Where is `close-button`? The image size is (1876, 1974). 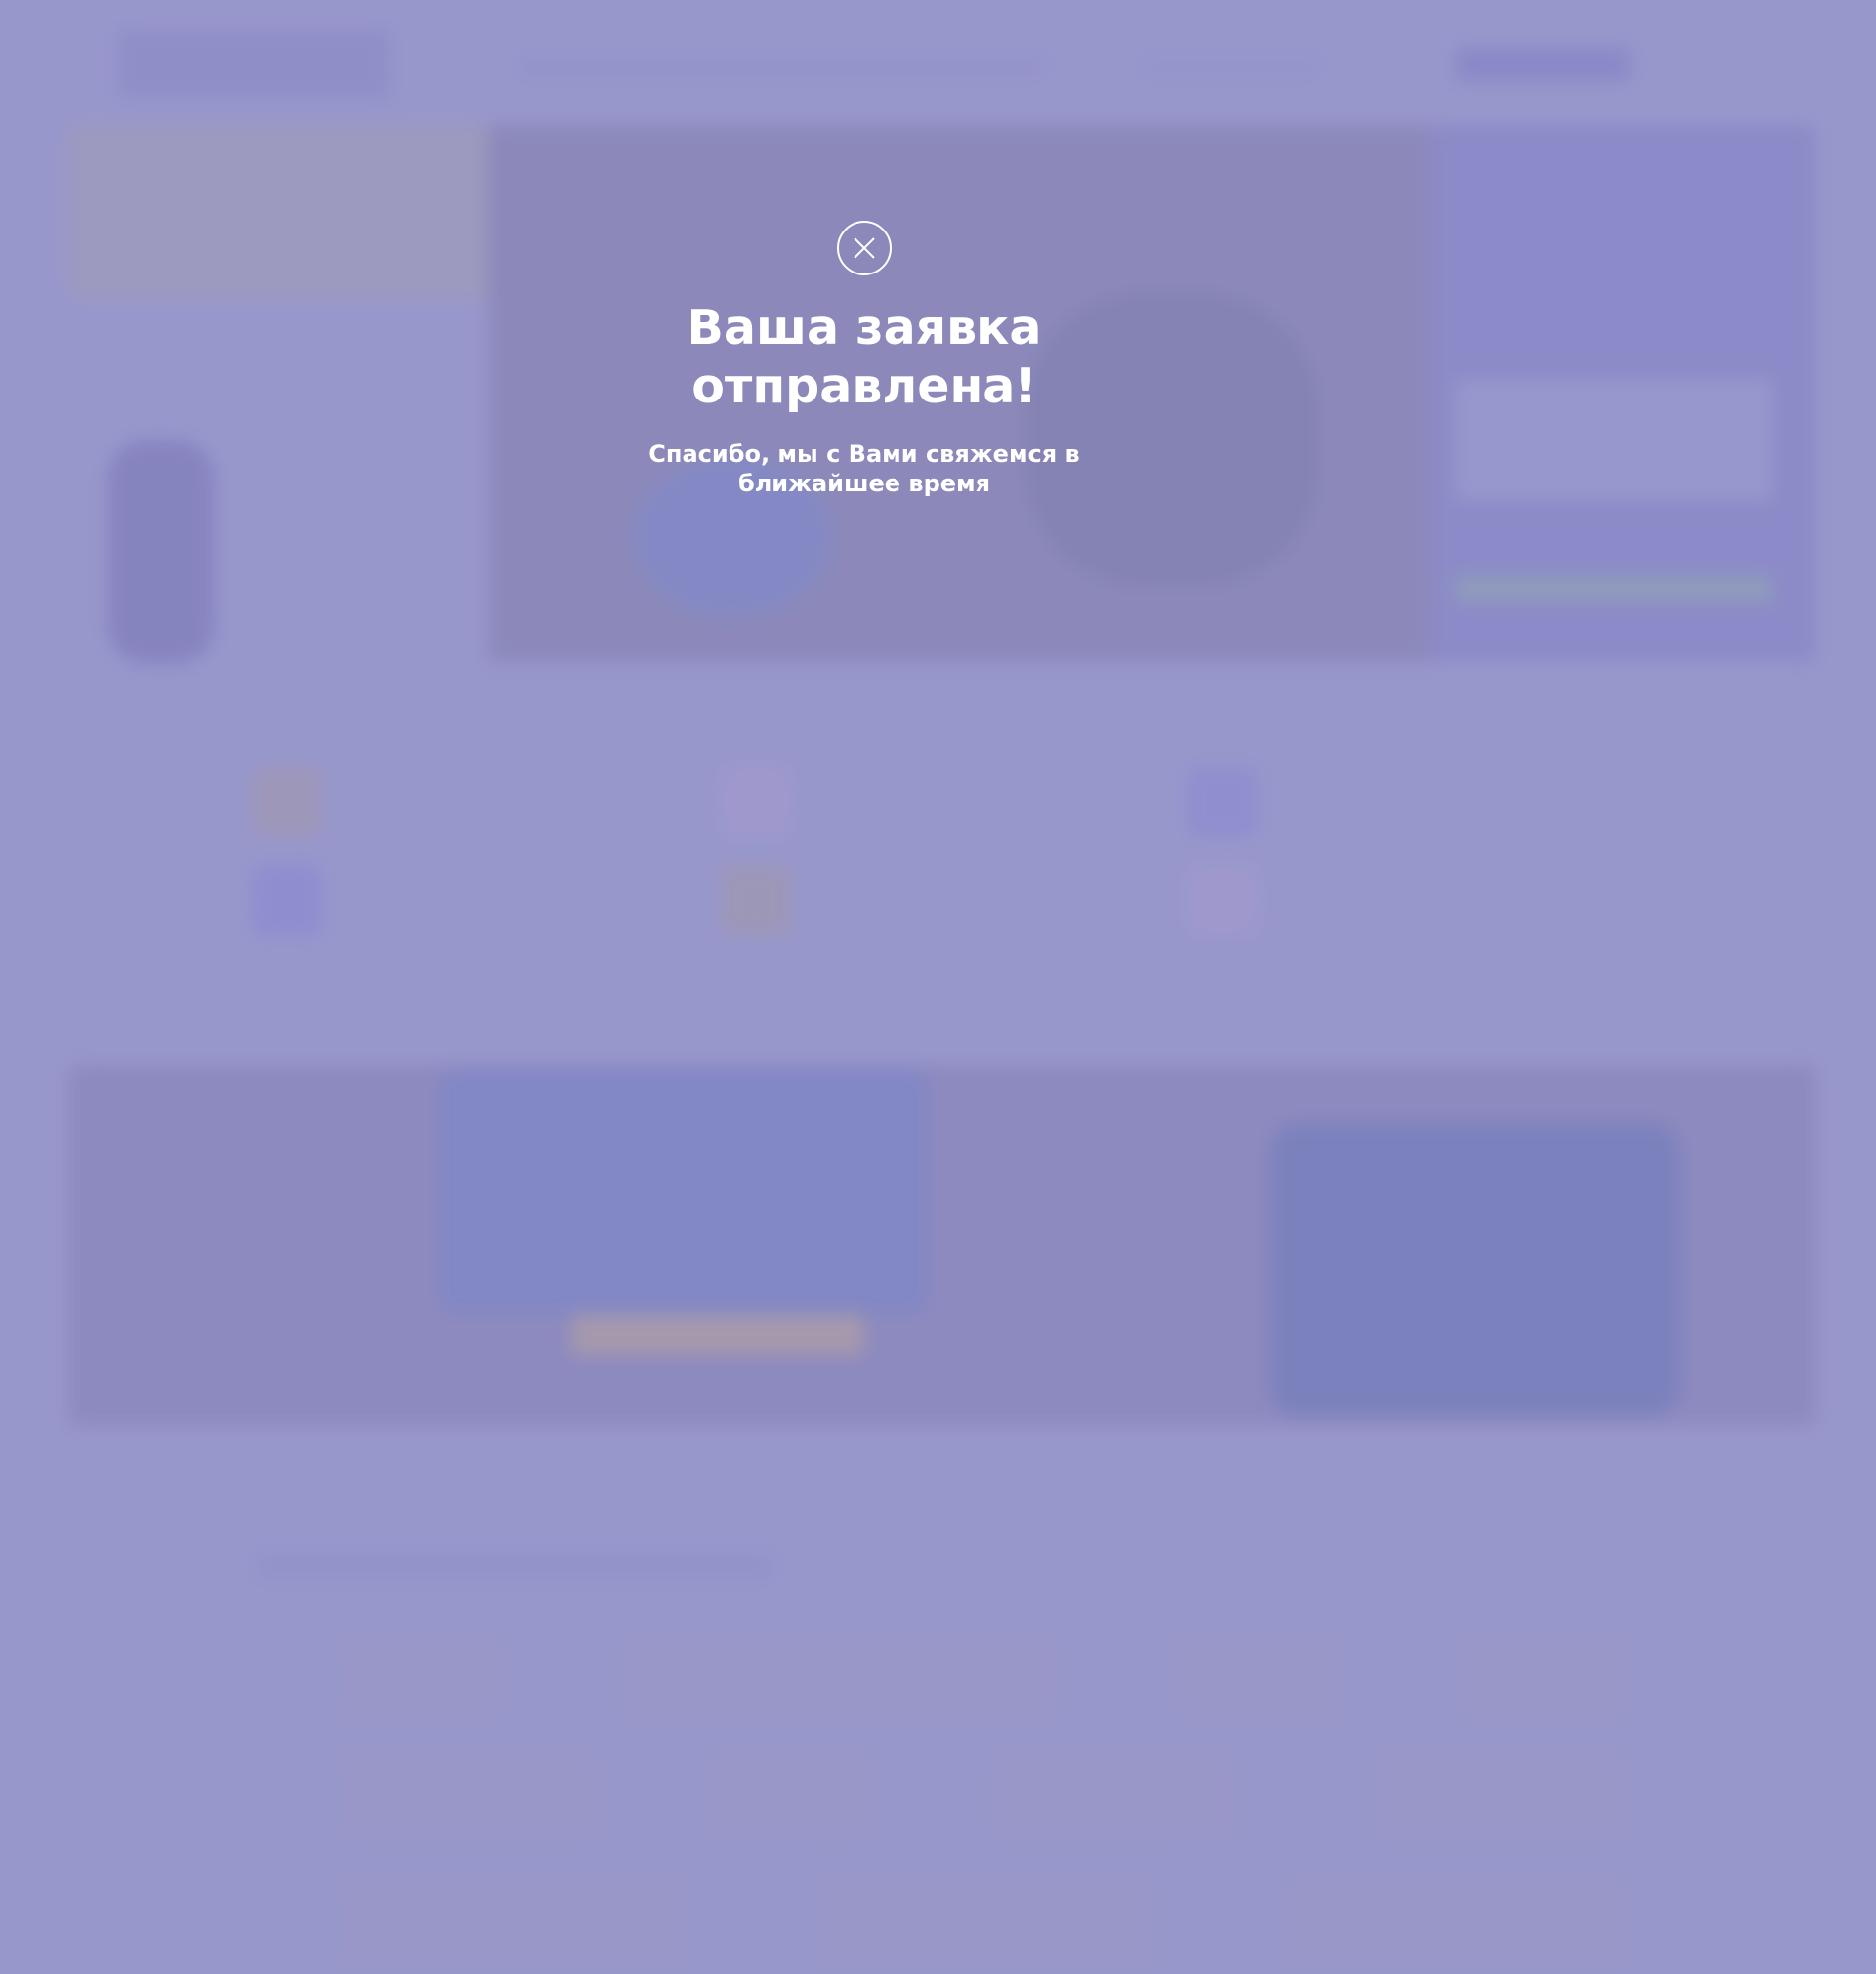
close-button is located at coordinates (865, 248).